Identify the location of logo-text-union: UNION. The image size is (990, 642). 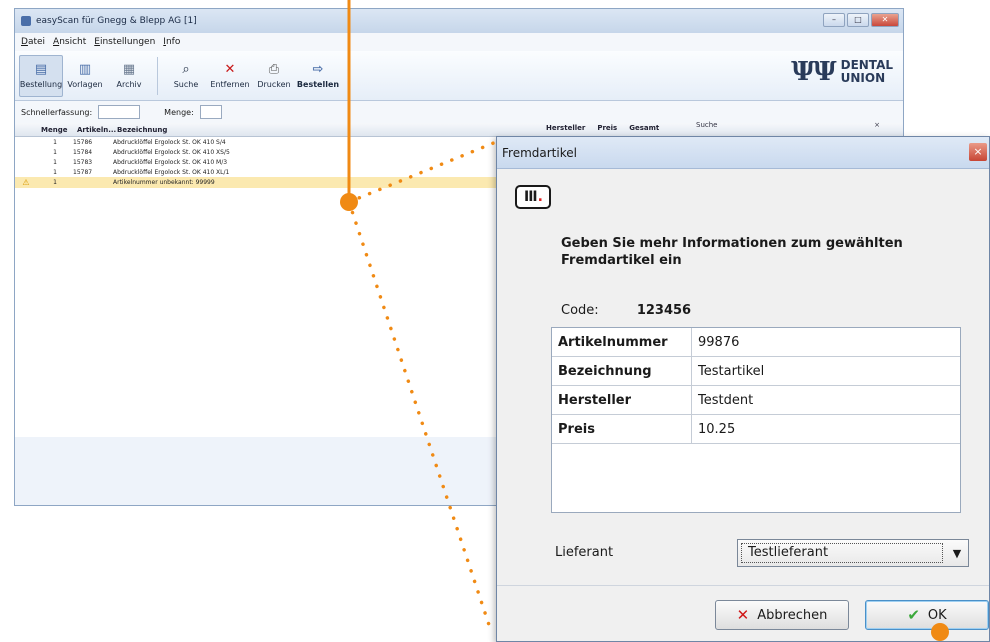
(863, 78).